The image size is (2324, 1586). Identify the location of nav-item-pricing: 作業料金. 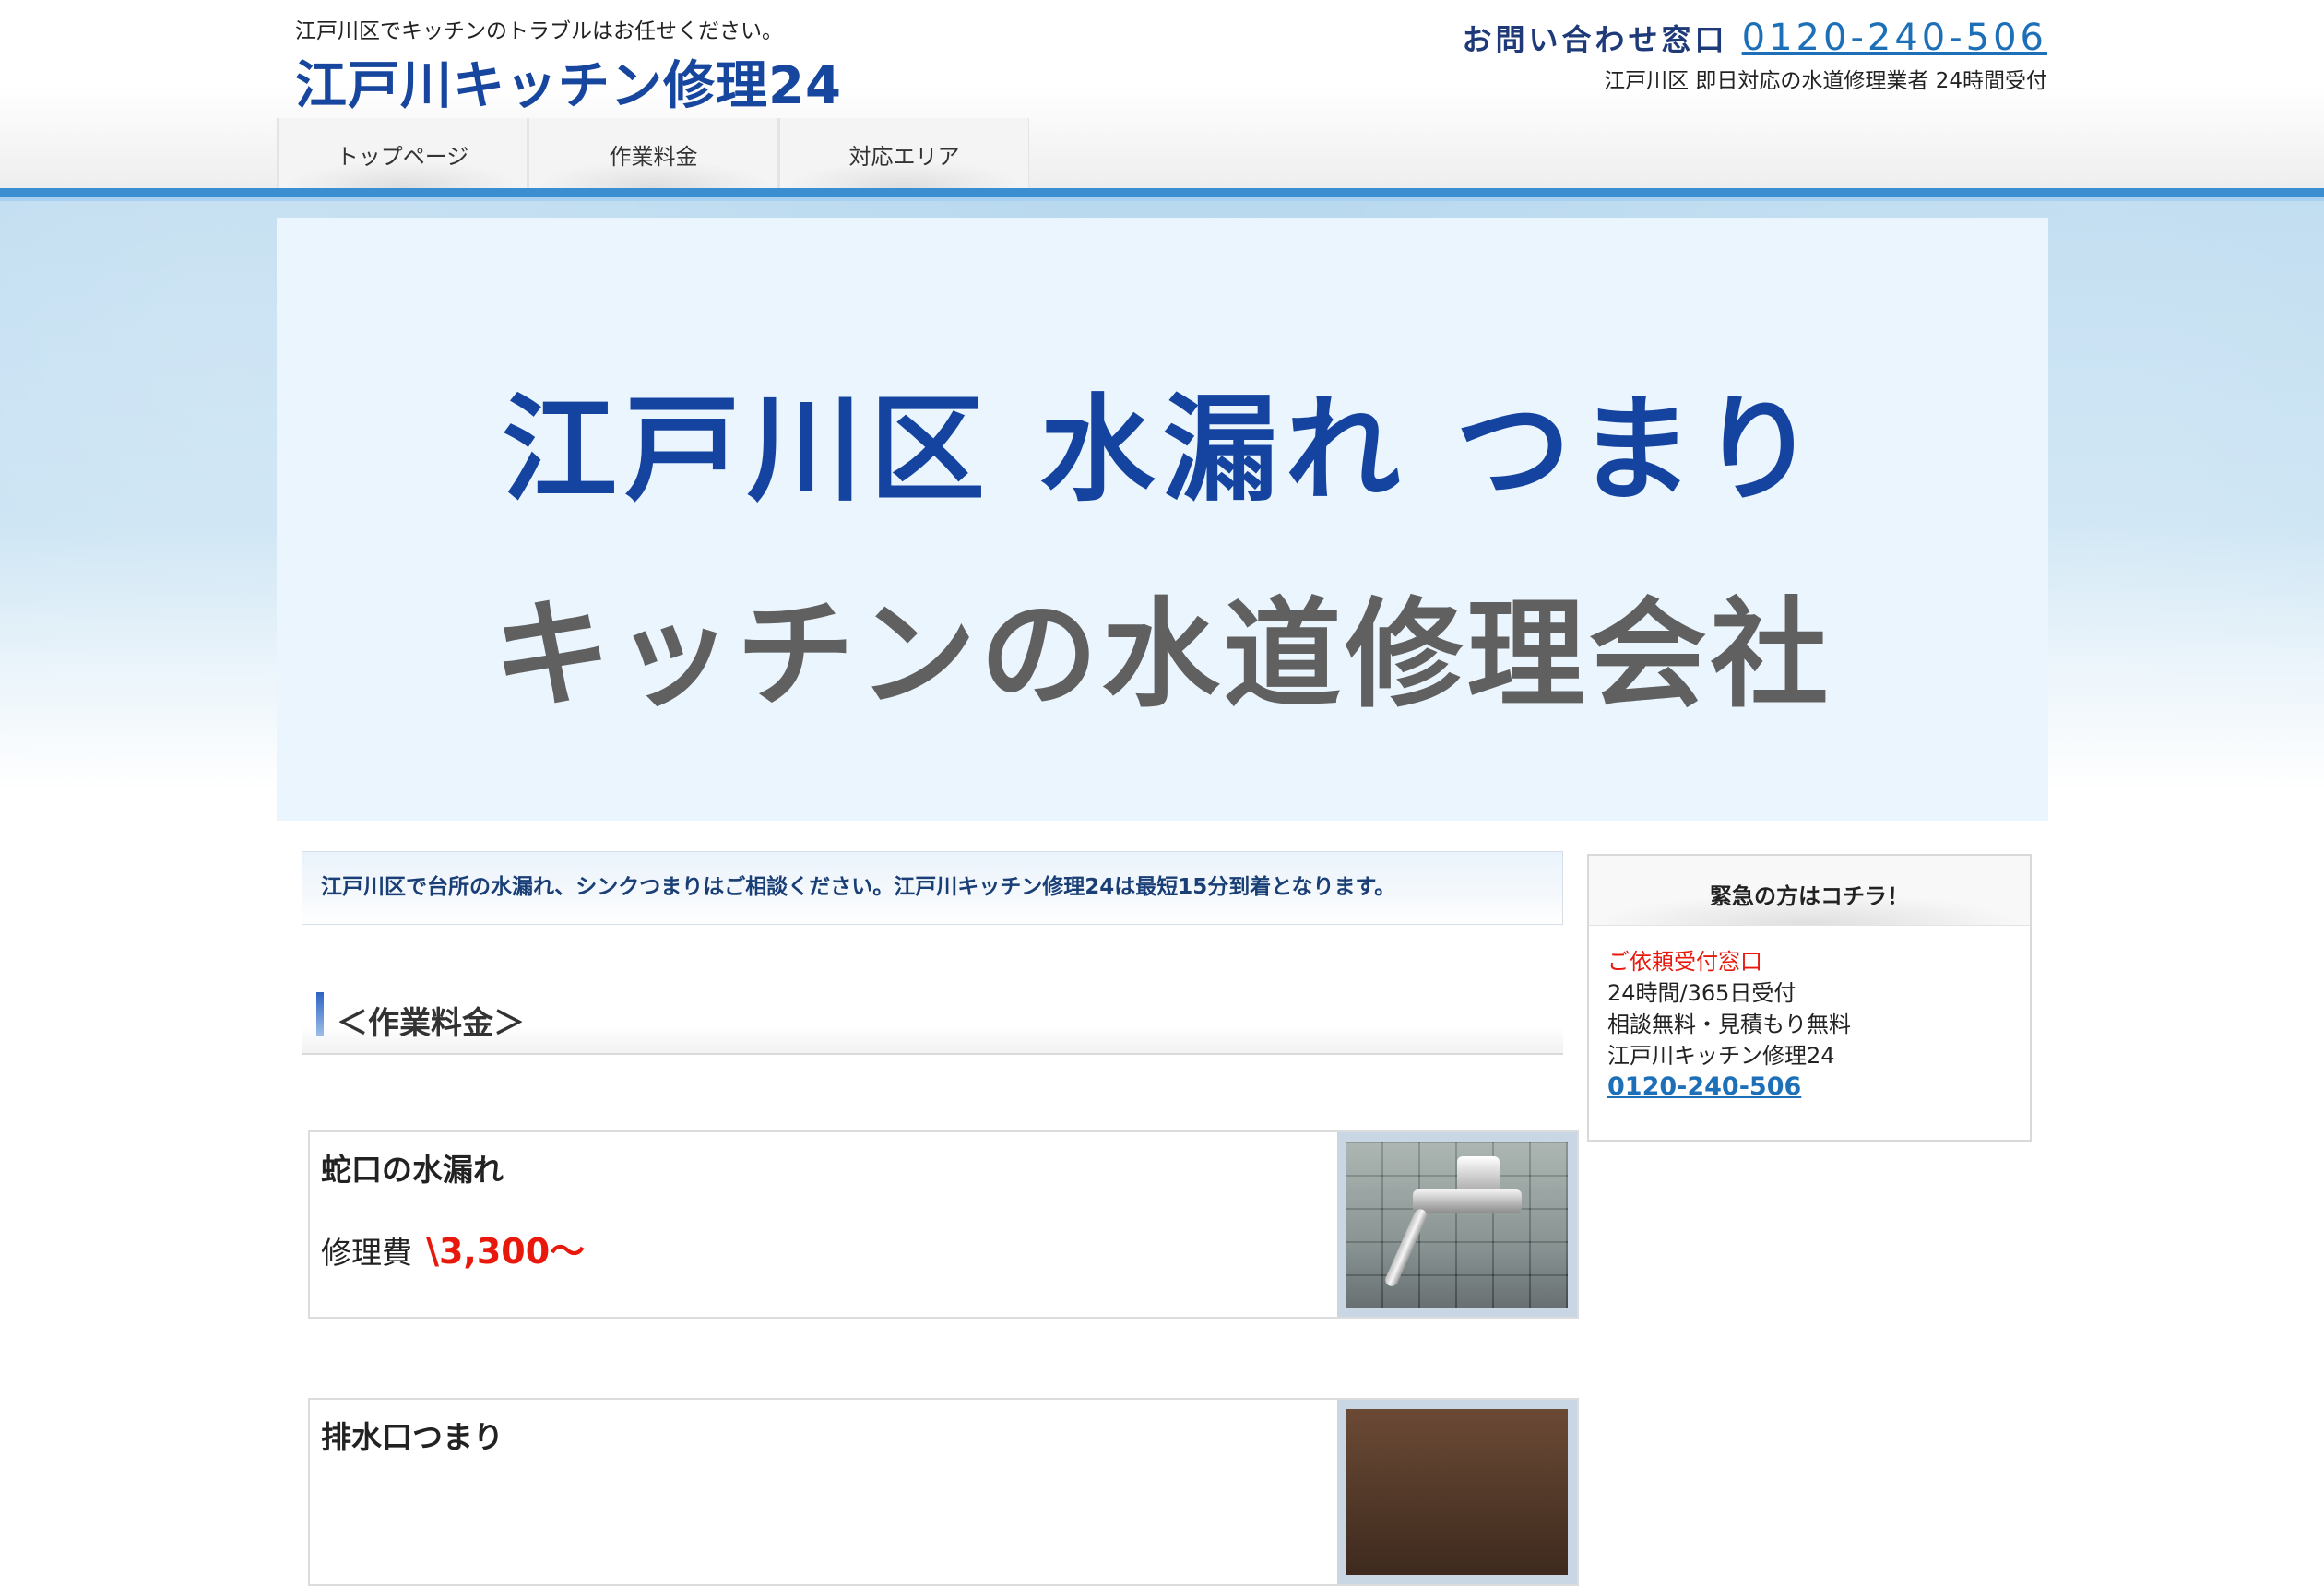
(653, 153).